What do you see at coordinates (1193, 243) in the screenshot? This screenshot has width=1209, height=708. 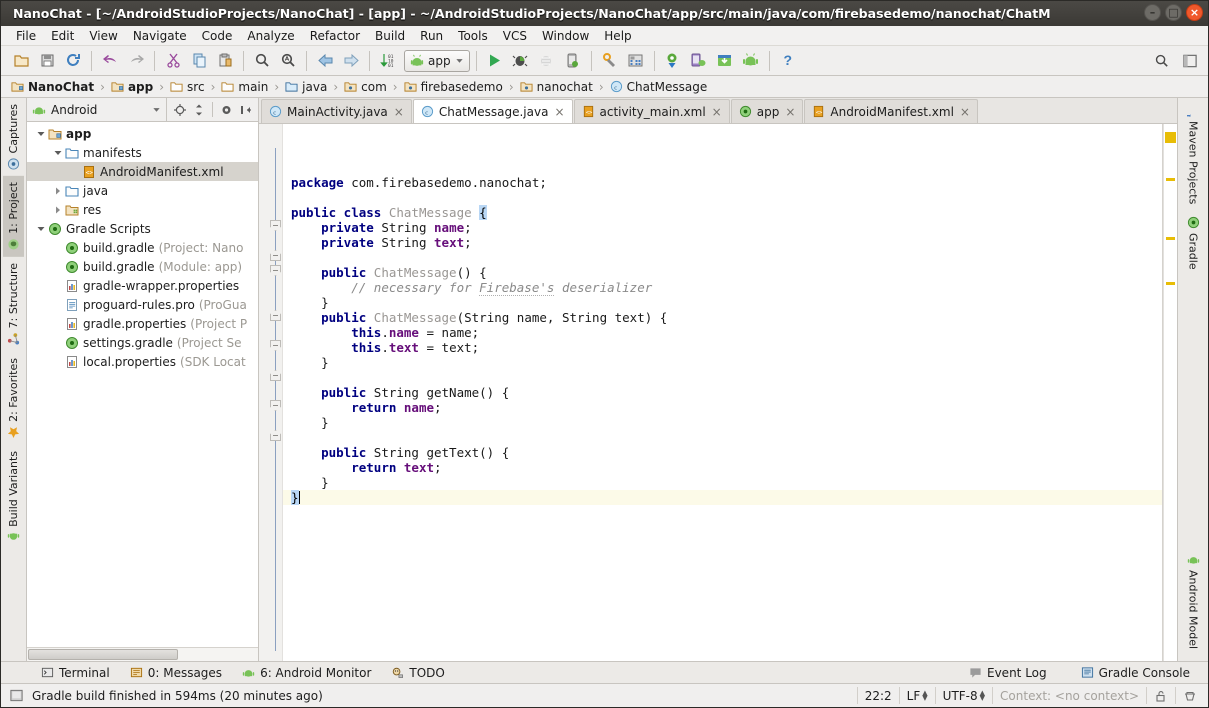 I see `sidebar-item-gradle: Gradle` at bounding box center [1193, 243].